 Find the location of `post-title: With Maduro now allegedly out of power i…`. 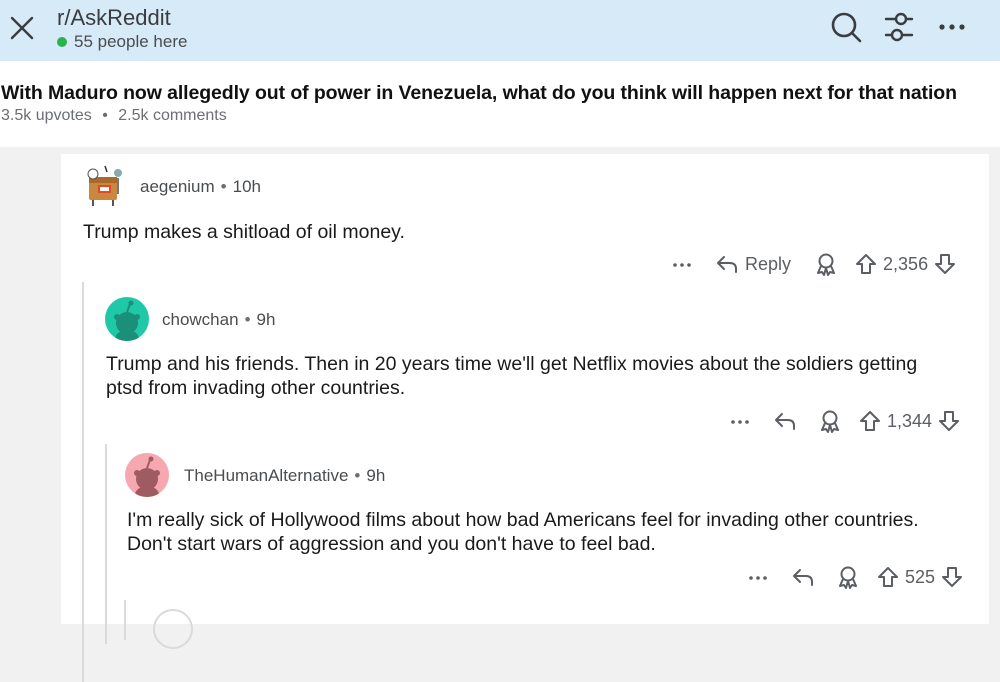

post-title: With Maduro now allegedly out of power i… is located at coordinates (479, 93).